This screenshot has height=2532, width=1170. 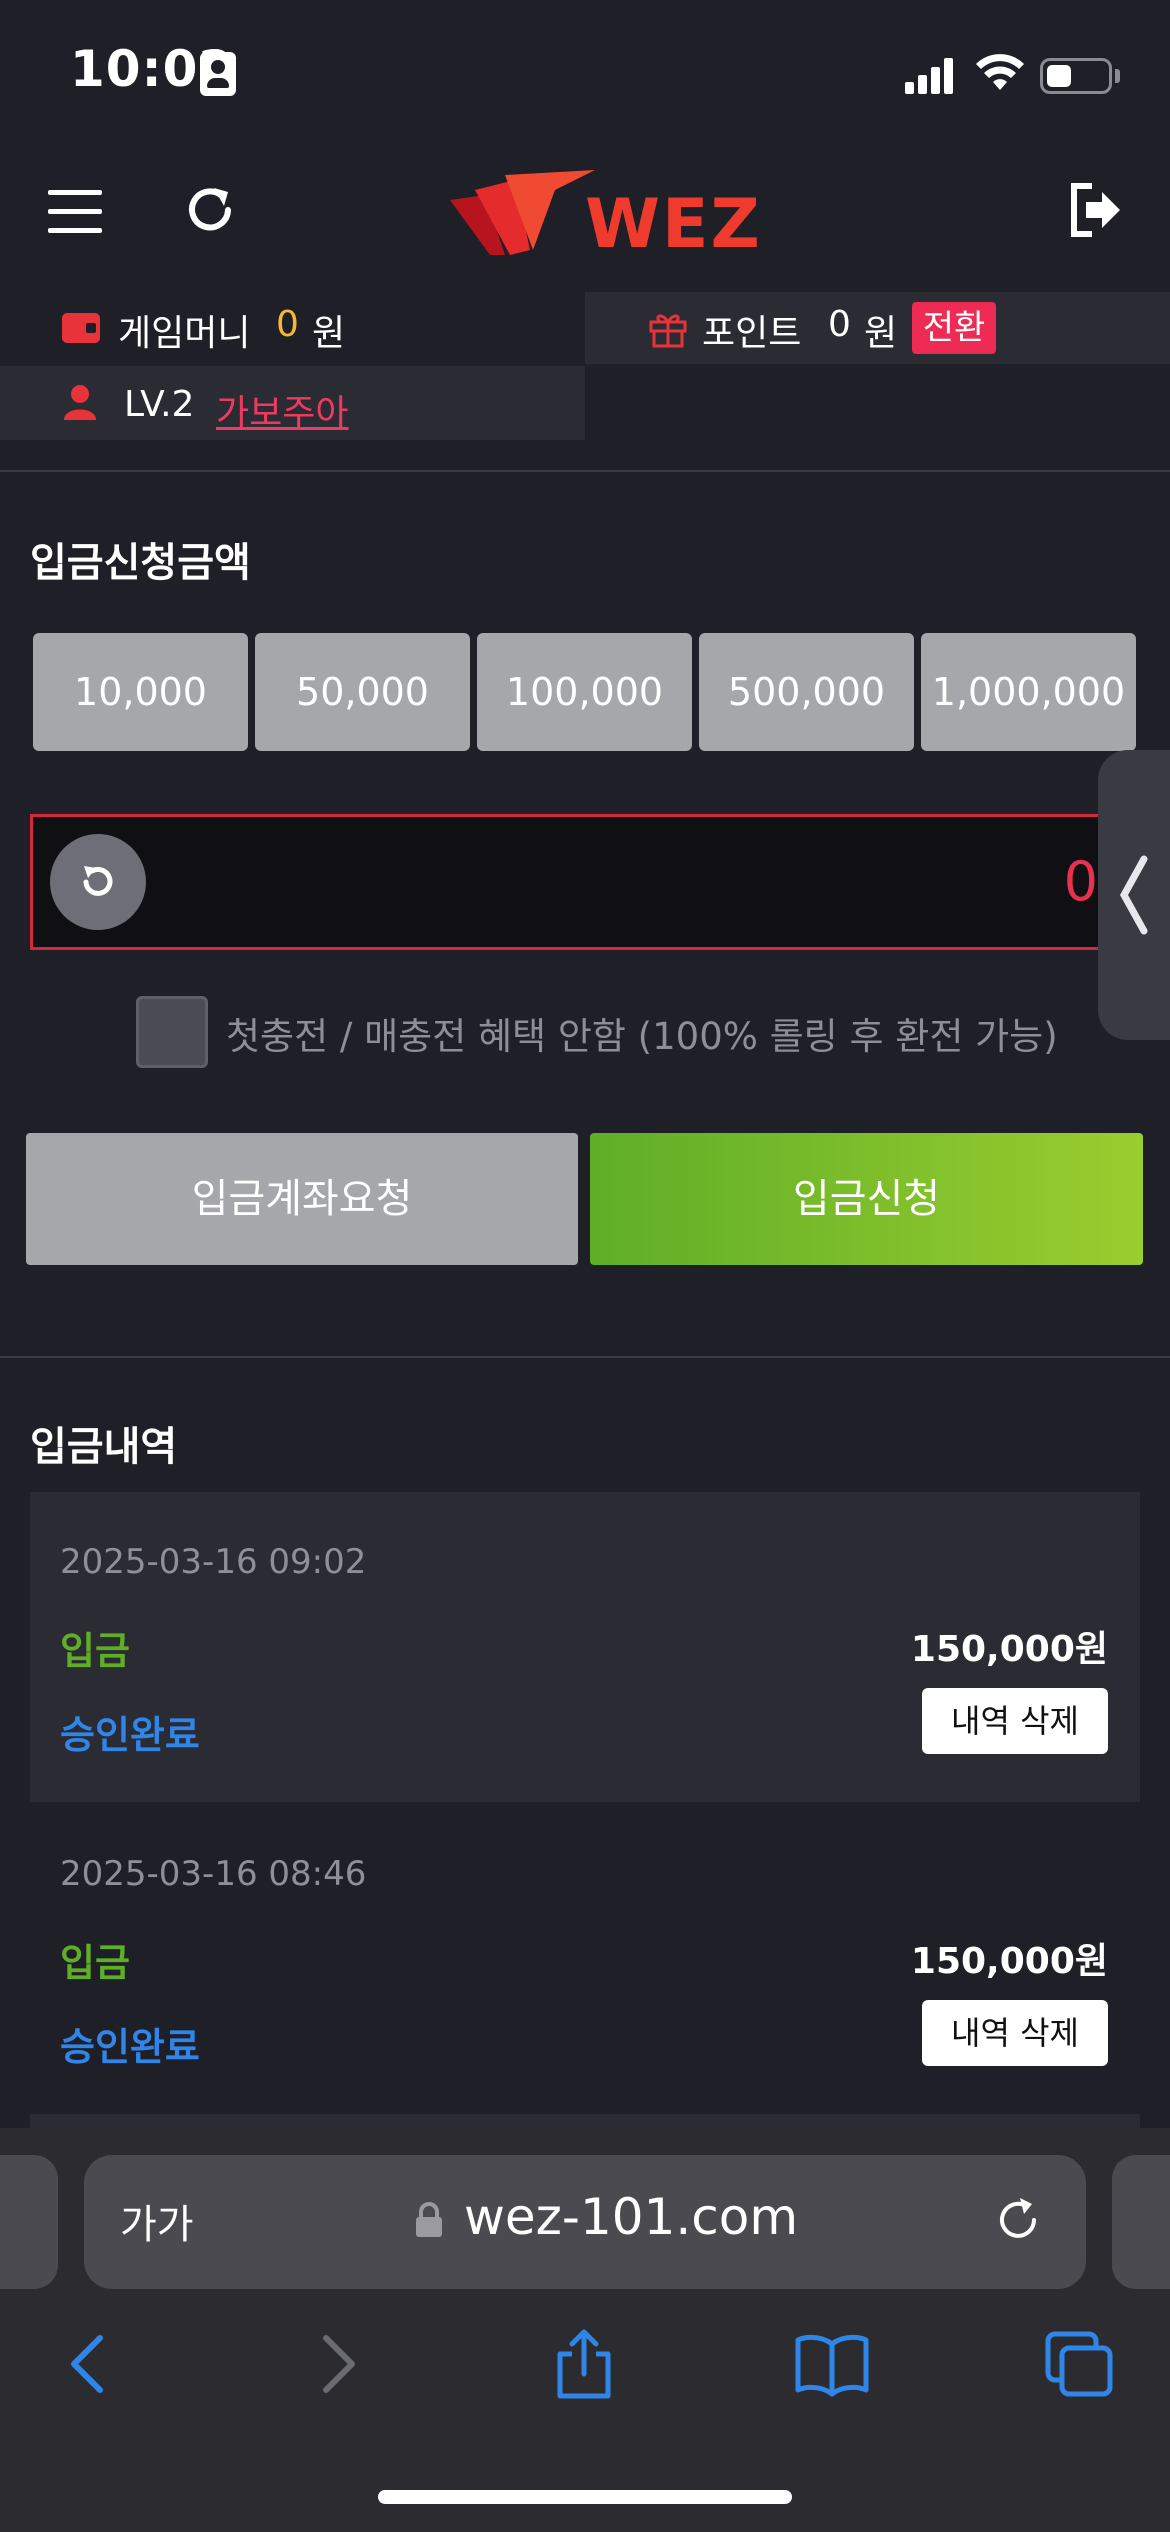 What do you see at coordinates (642, 1036) in the screenshot?
I see `no-bonus-checkbox-label: 첫충전 / 매충전 혜택 안함 (100% 롤링 후 환전 가능)` at bounding box center [642, 1036].